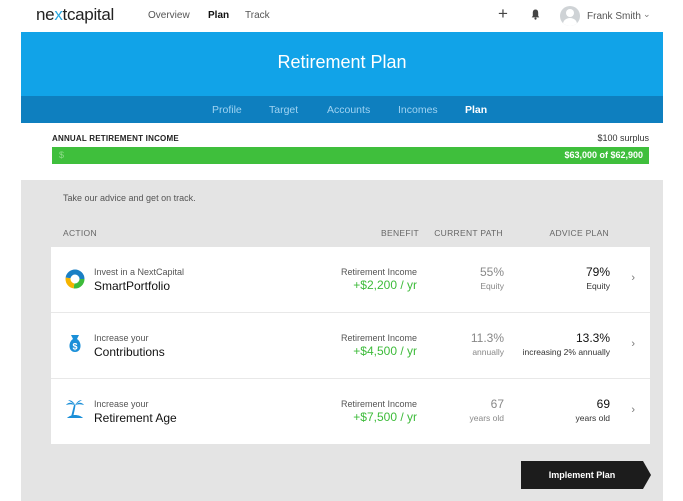  What do you see at coordinates (476, 110) in the screenshot?
I see `tab-plan: Plan` at bounding box center [476, 110].